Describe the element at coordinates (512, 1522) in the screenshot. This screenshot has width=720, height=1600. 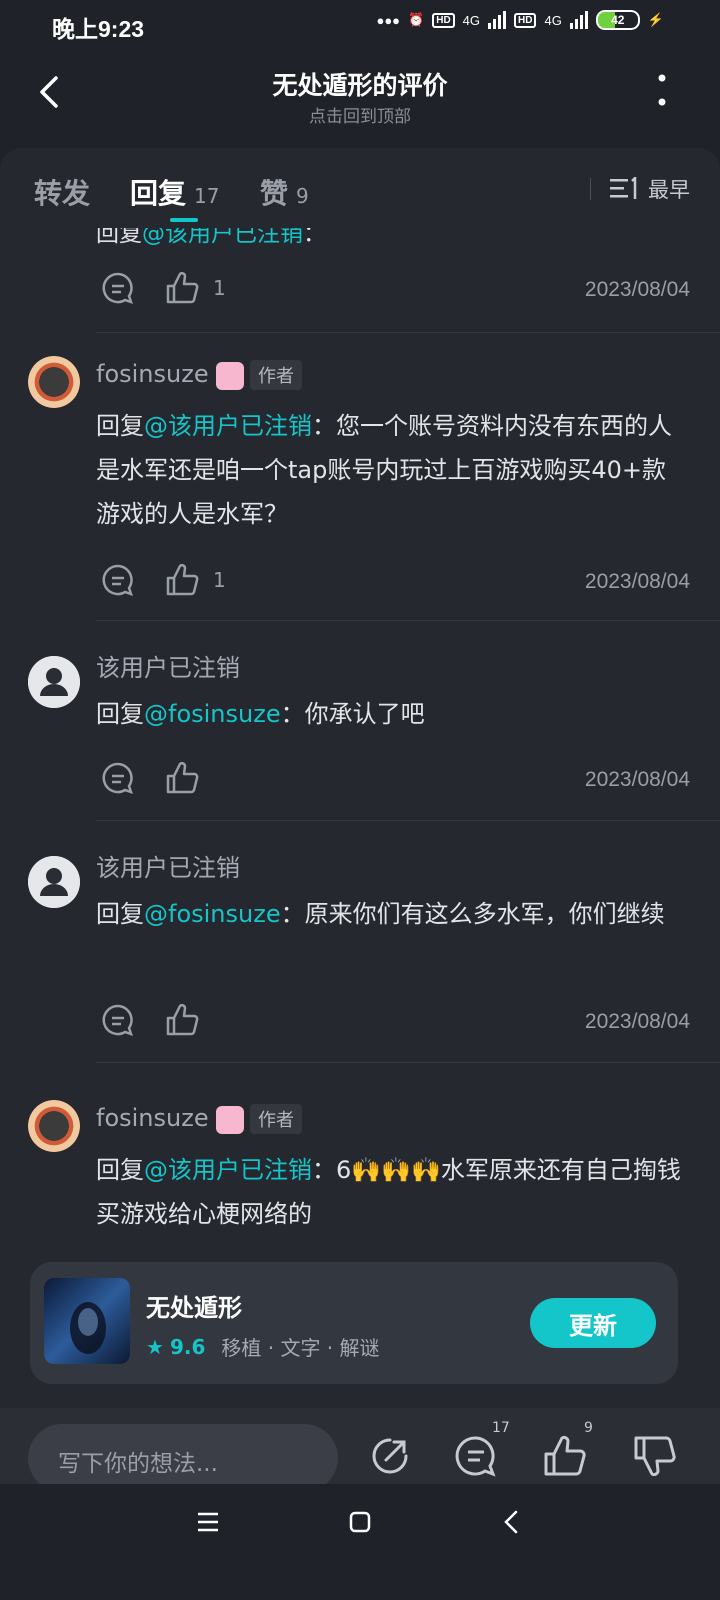
I see `back-icon` at that location.